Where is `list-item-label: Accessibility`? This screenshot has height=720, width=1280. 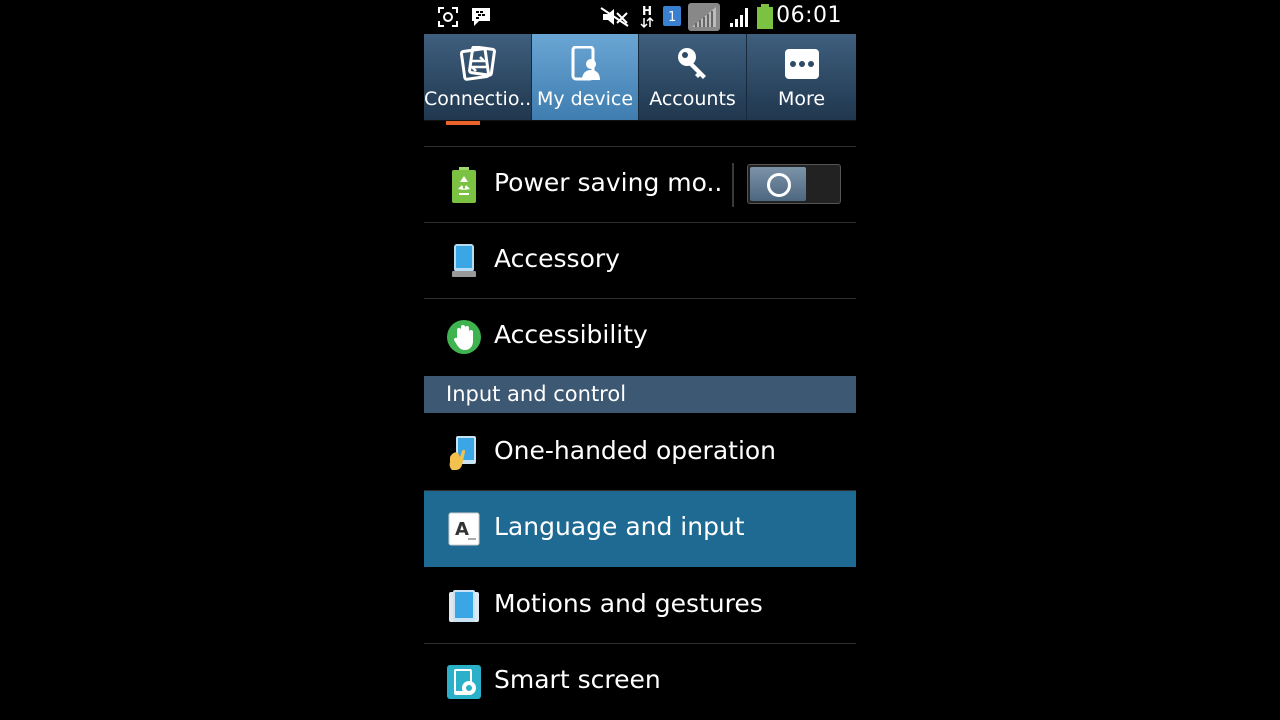
list-item-label: Accessibility is located at coordinates (571, 334).